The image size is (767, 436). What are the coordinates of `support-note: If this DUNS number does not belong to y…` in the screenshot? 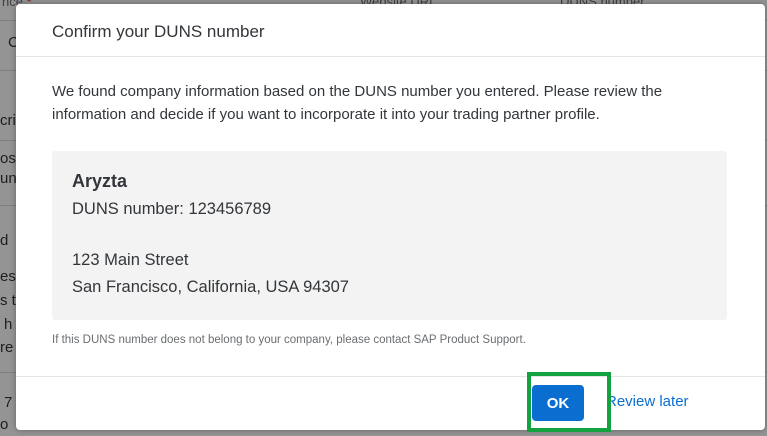 It's located at (289, 340).